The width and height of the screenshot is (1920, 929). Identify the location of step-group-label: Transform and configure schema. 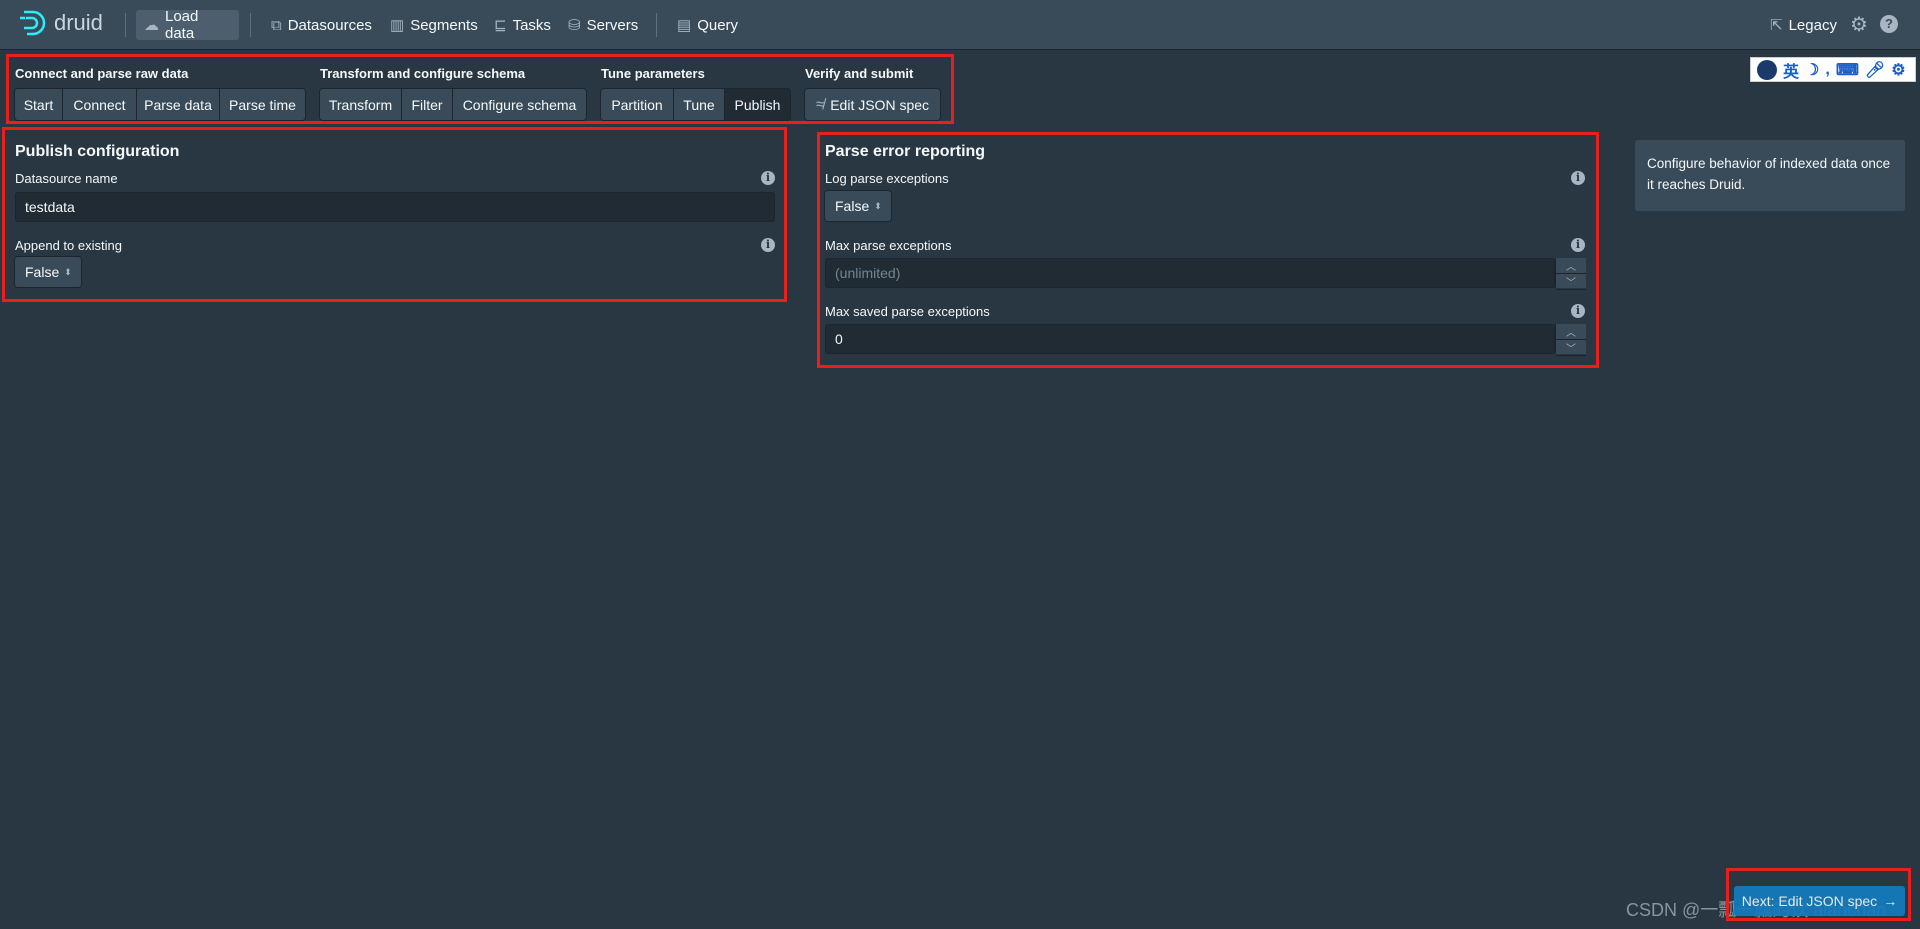
(423, 73).